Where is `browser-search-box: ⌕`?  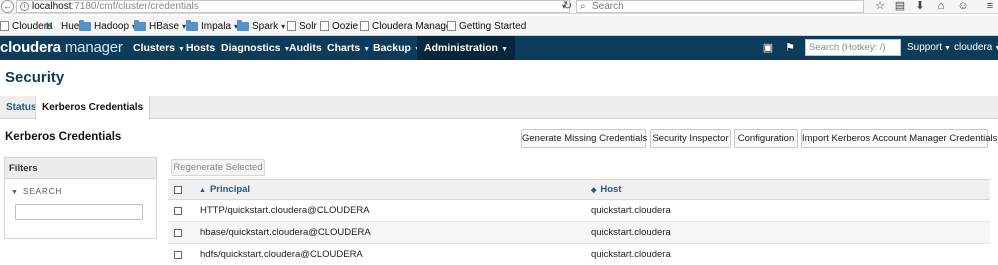
browser-search-box: ⌕ is located at coordinates (720, 6).